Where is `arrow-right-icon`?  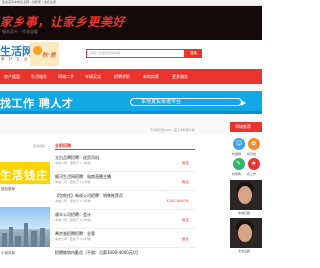
arrow-right-icon is located at coordinates (243, 103).